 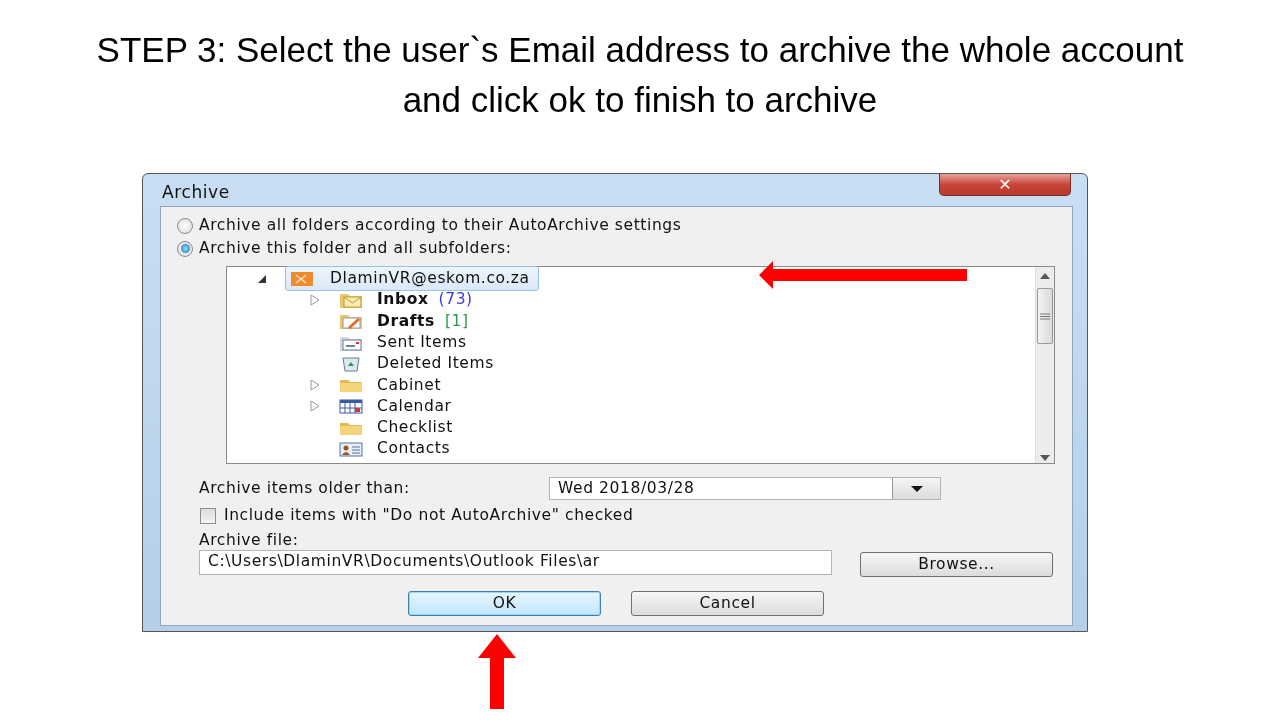 I want to click on tree-item: Deleted Items, so click(x=435, y=364).